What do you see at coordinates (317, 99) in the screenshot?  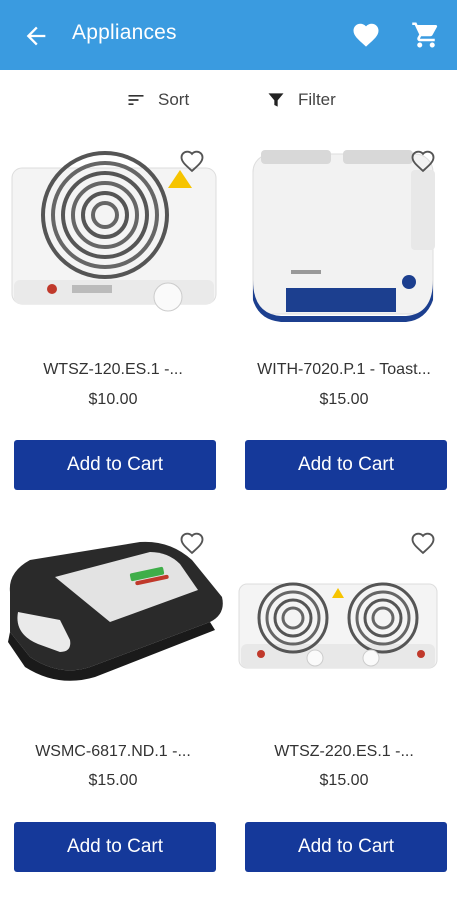 I see `filter-label: Filter` at bounding box center [317, 99].